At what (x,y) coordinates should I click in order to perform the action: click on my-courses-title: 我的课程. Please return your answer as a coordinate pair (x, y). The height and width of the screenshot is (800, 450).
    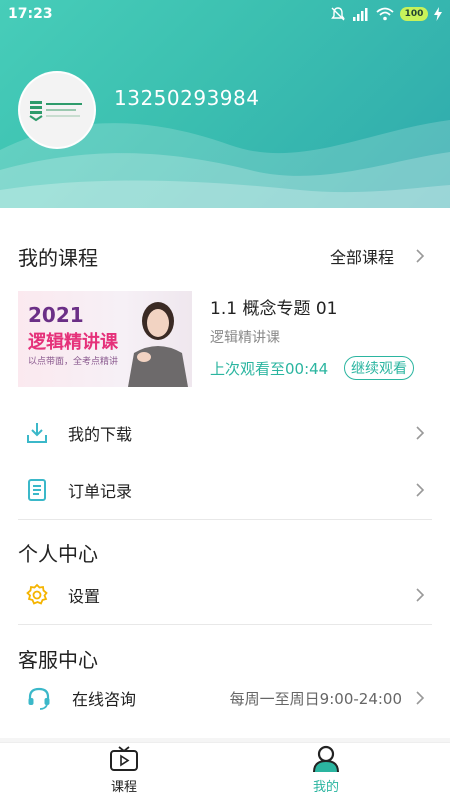
    Looking at the image, I should click on (58, 257).